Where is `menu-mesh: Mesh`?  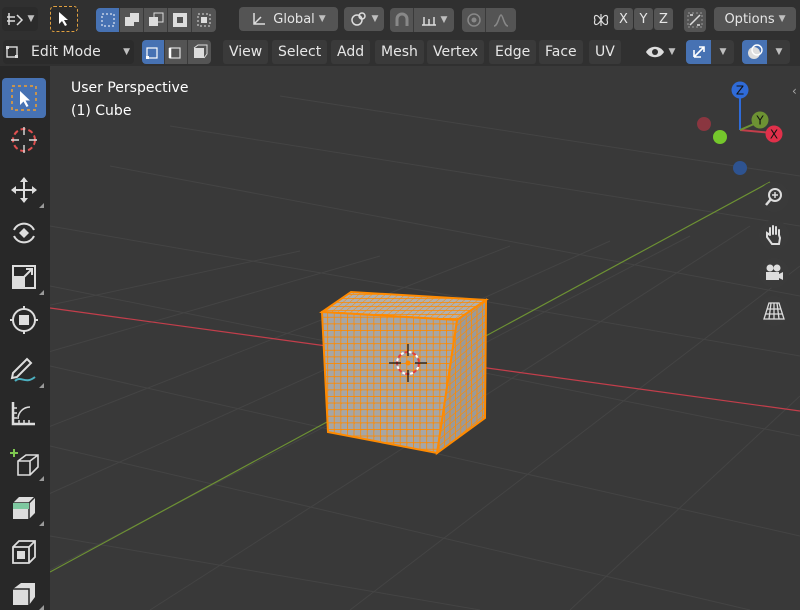 menu-mesh: Mesh is located at coordinates (399, 52).